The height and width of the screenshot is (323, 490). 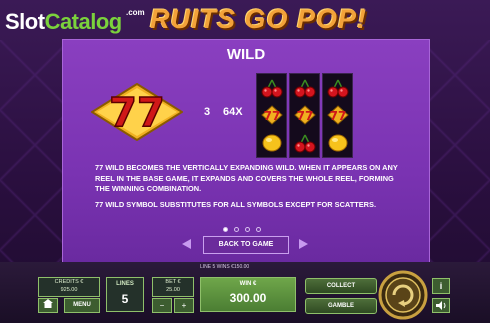 I want to click on watermark-logo: SlotCatalog, so click(x=63, y=22).